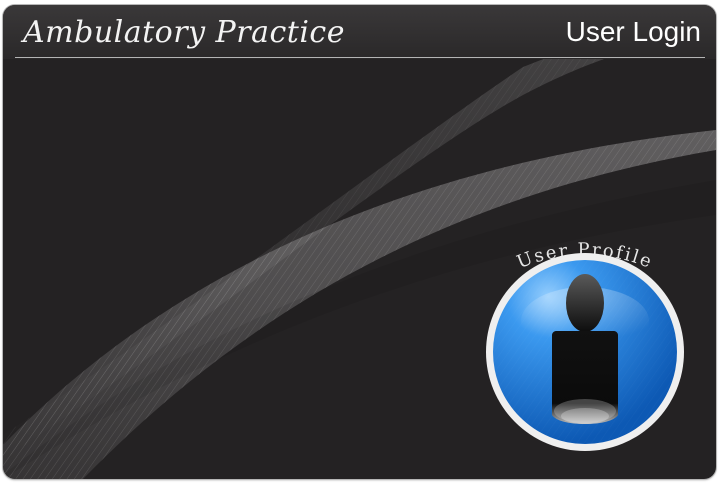 This screenshot has height=485, width=720. Describe the element at coordinates (585, 352) in the screenshot. I see `user-profile-icon` at that location.